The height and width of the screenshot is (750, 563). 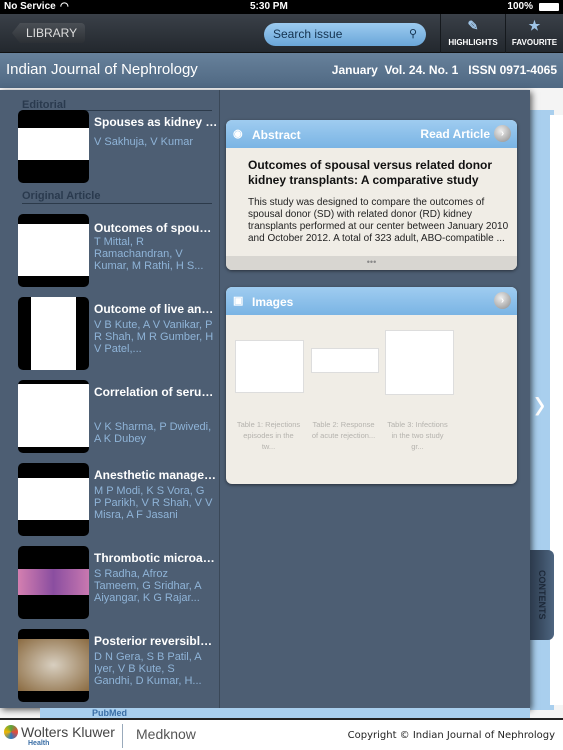 What do you see at coordinates (269, 6) in the screenshot?
I see `clock: 5:30 PM` at bounding box center [269, 6].